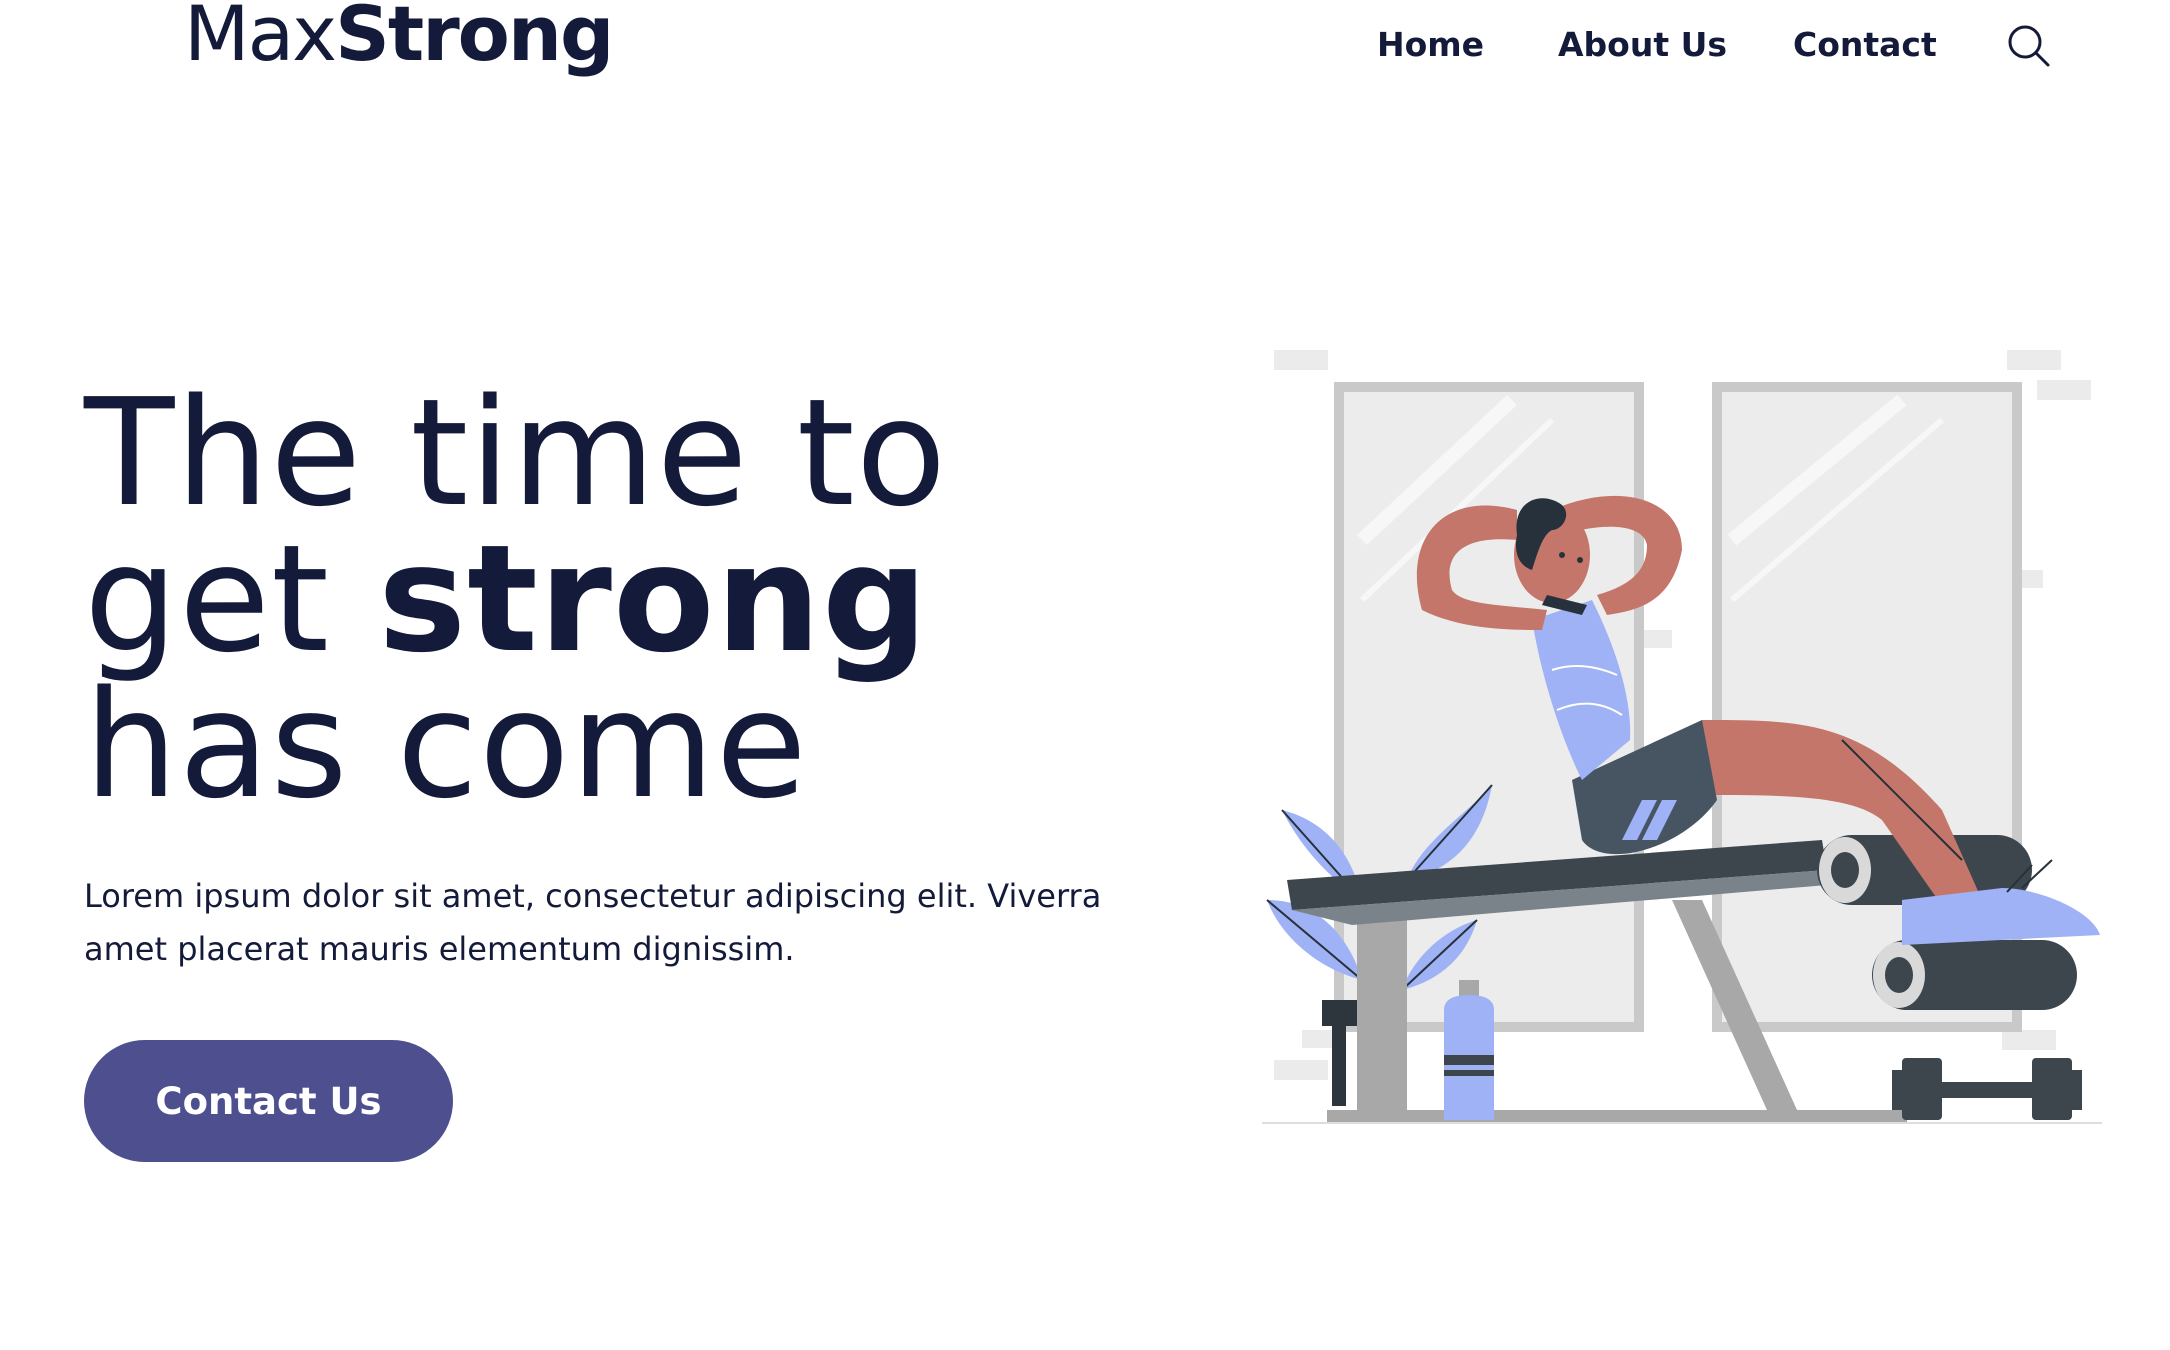 This screenshot has height=1350, width=2170. Describe the element at coordinates (1469, 1050) in the screenshot. I see `water-bottle` at that location.